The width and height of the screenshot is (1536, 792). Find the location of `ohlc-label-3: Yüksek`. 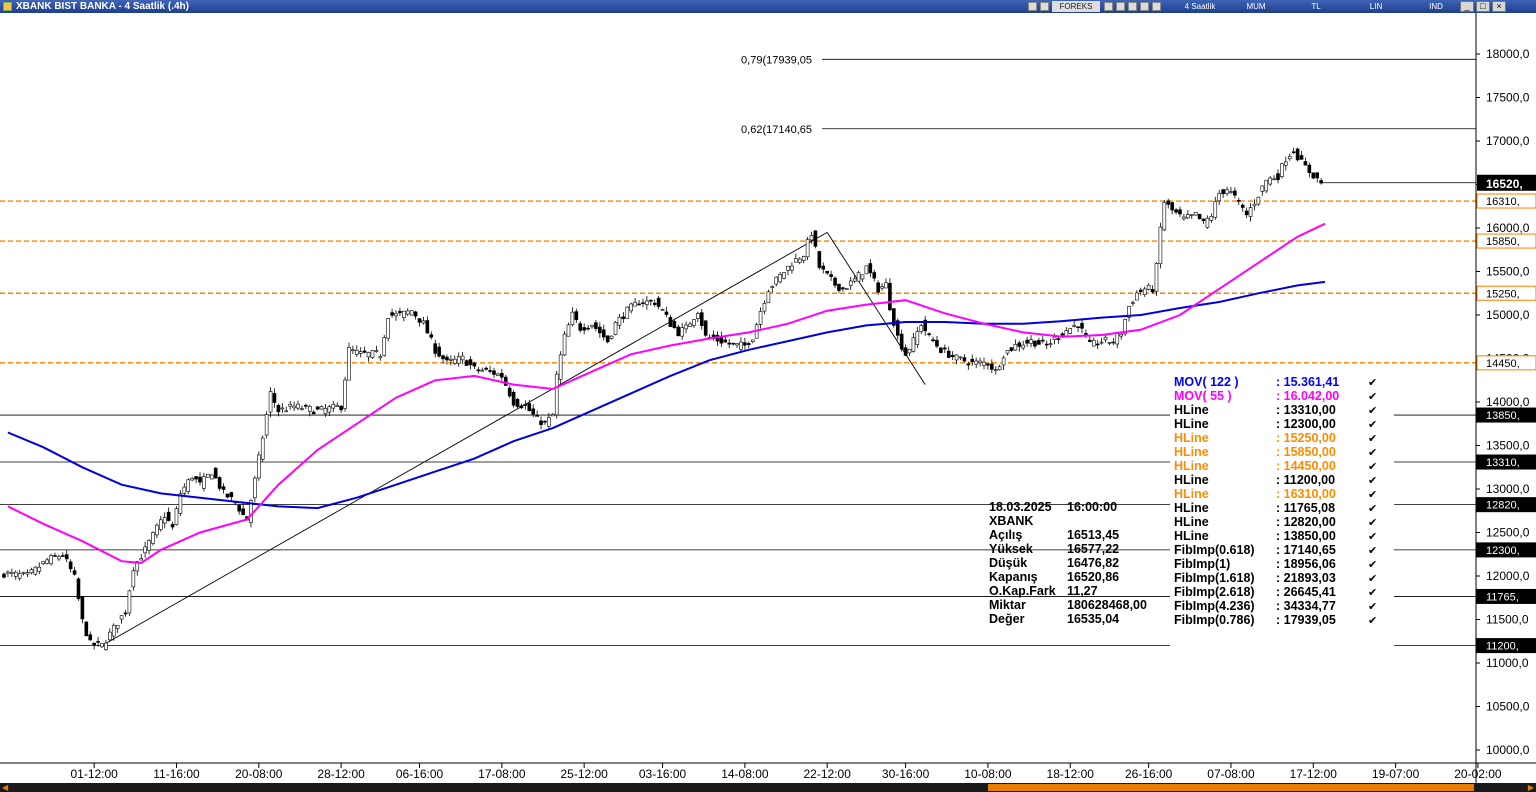

ohlc-label-3: Yüksek is located at coordinates (1011, 549).